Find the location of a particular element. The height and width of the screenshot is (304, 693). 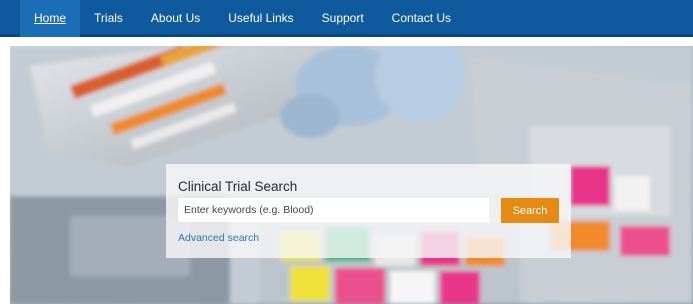

search-button: Search is located at coordinates (530, 210).